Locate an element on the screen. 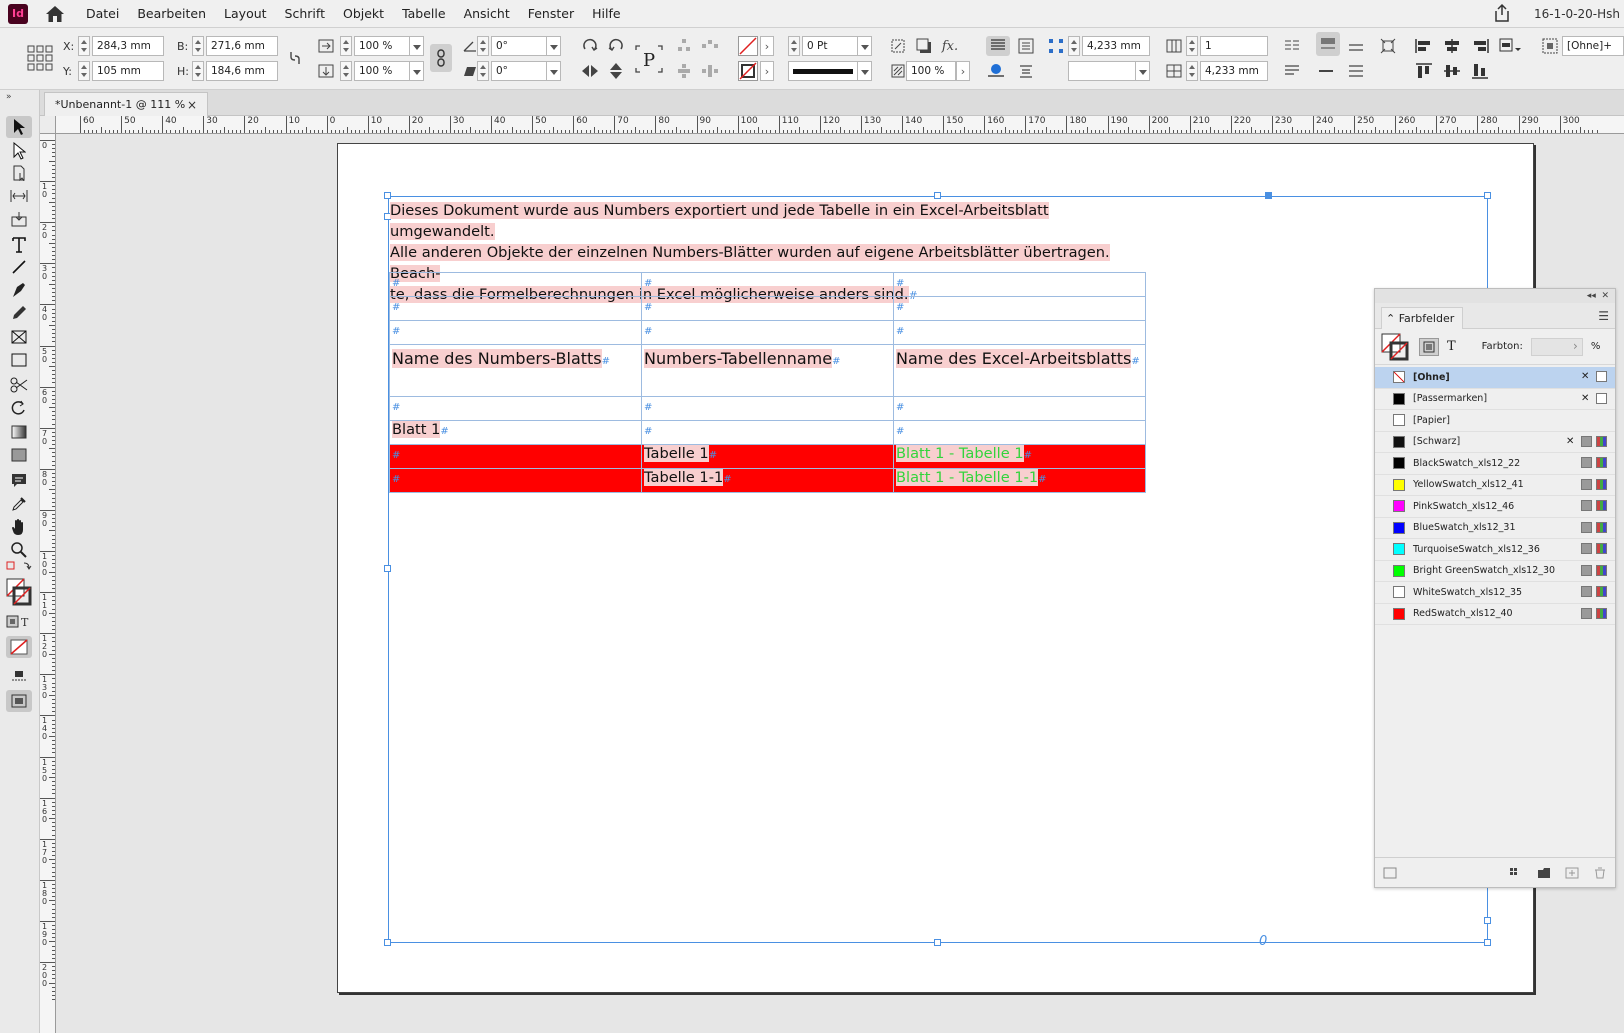 The width and height of the screenshot is (1624, 1033). pencil-tool-icon is located at coordinates (19, 313).